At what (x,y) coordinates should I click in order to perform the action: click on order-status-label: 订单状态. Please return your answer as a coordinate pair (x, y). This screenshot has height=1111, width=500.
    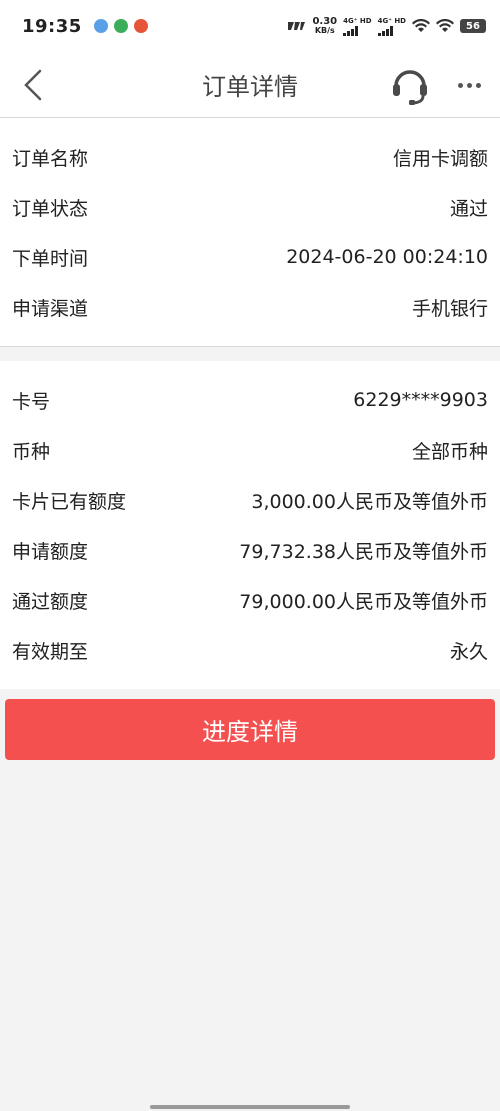
    Looking at the image, I should click on (50, 208).